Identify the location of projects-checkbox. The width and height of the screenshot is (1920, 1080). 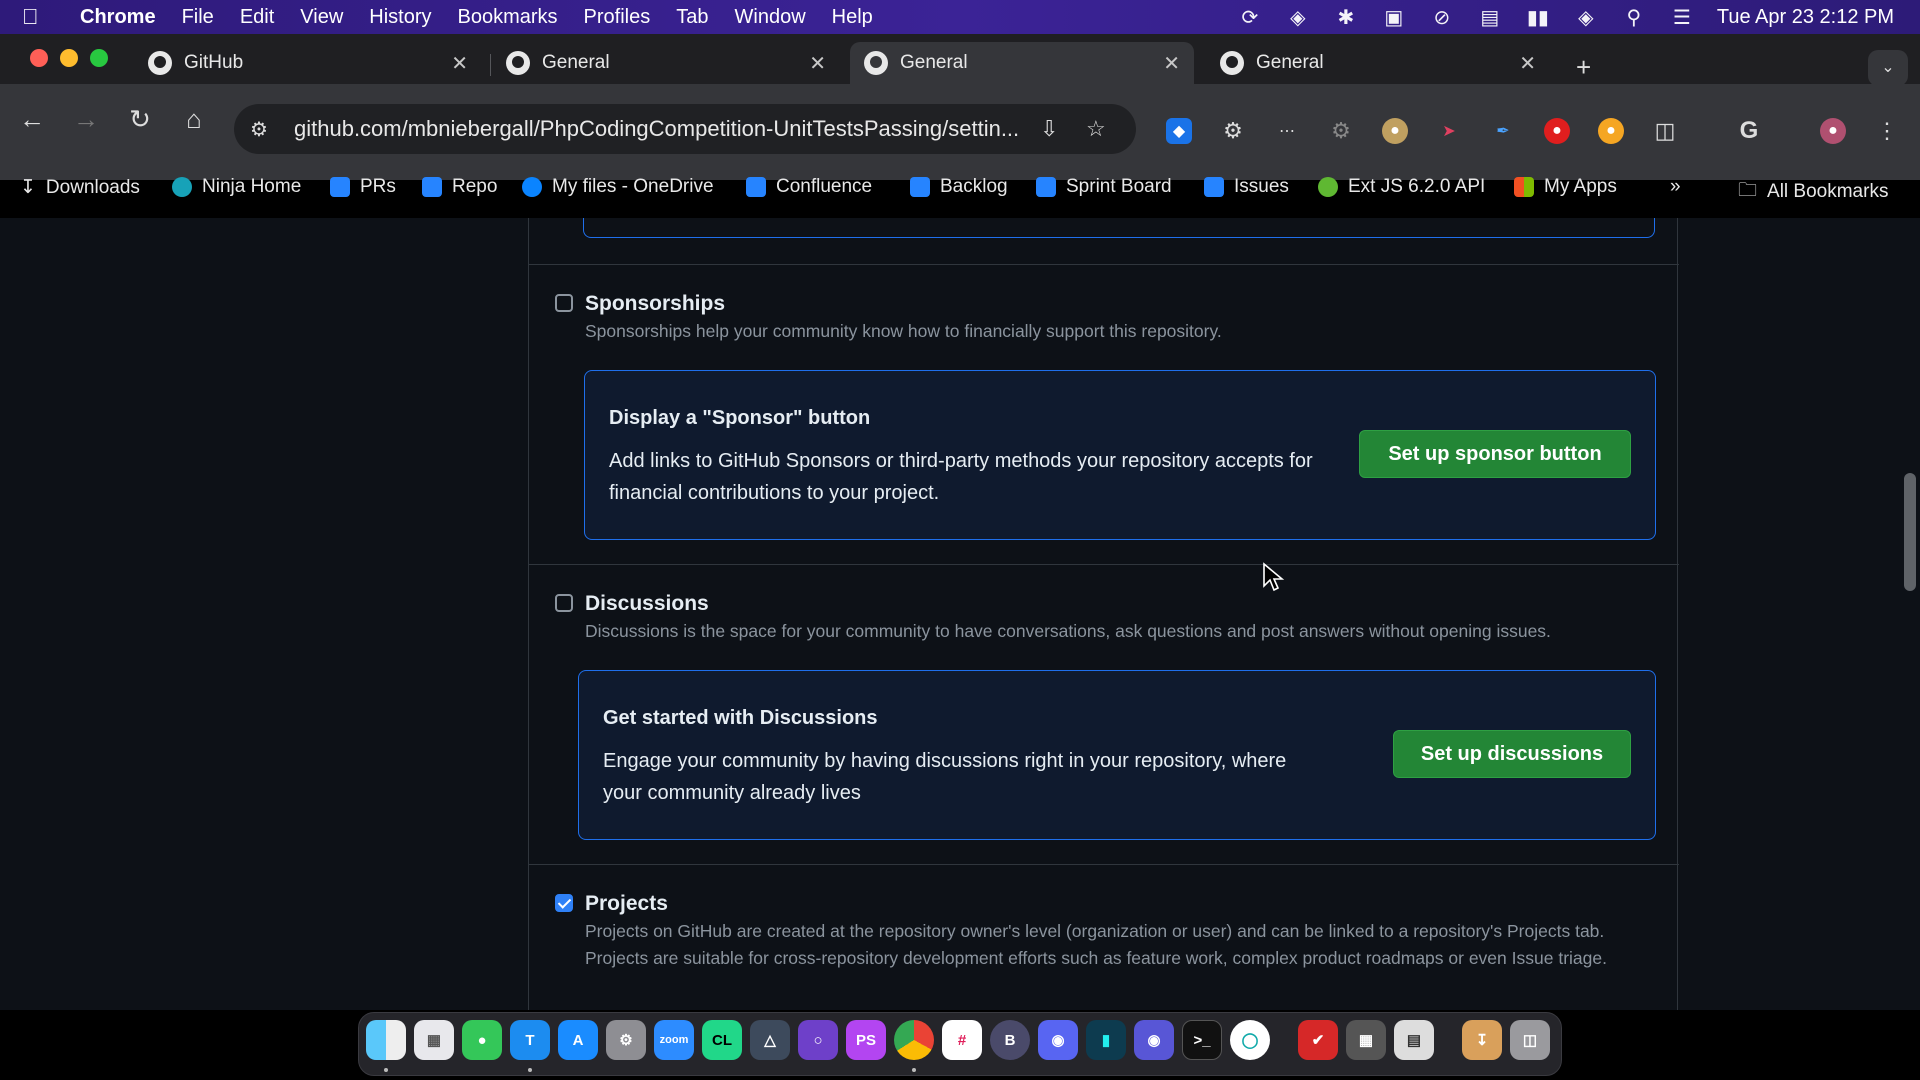
(564, 903).